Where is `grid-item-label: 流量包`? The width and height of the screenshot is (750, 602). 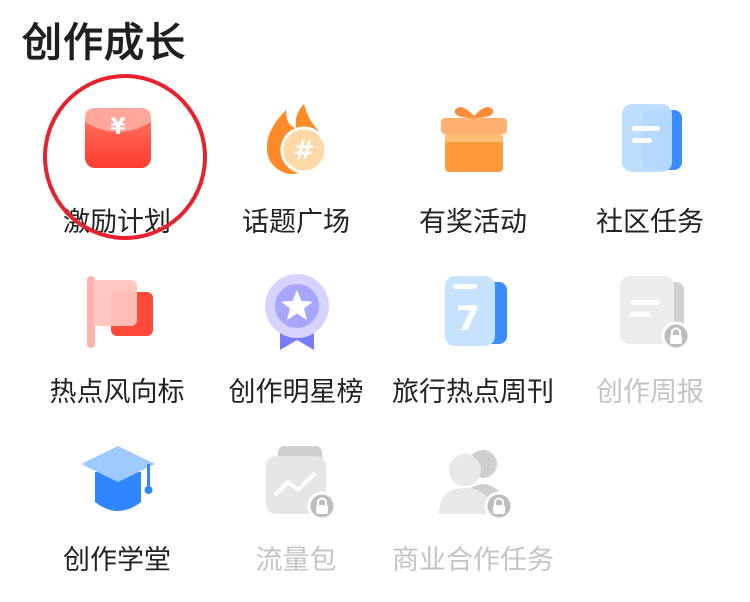
grid-item-label: 流量包 is located at coordinates (296, 560).